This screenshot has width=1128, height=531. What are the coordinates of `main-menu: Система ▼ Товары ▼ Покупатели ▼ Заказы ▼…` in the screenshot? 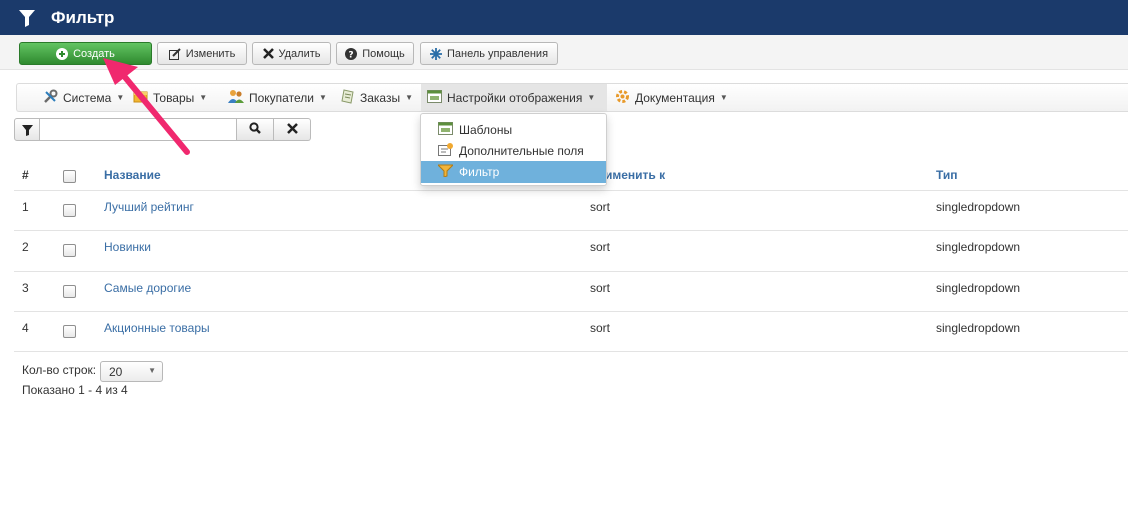 It's located at (572, 97).